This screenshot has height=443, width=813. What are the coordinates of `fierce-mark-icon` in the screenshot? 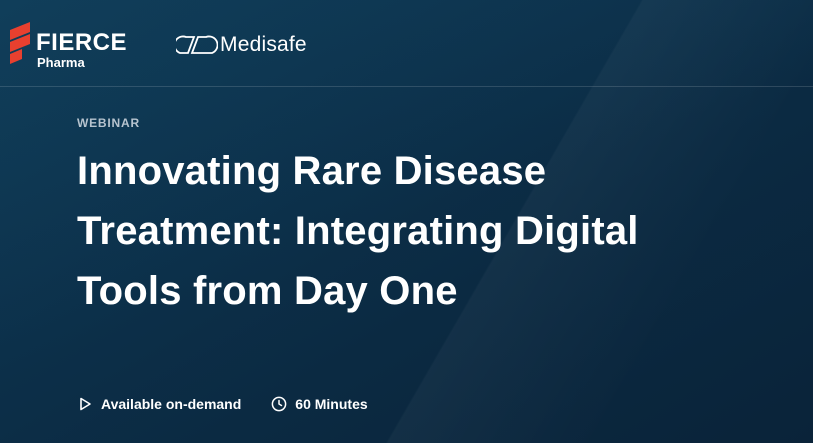 It's located at (20, 43).